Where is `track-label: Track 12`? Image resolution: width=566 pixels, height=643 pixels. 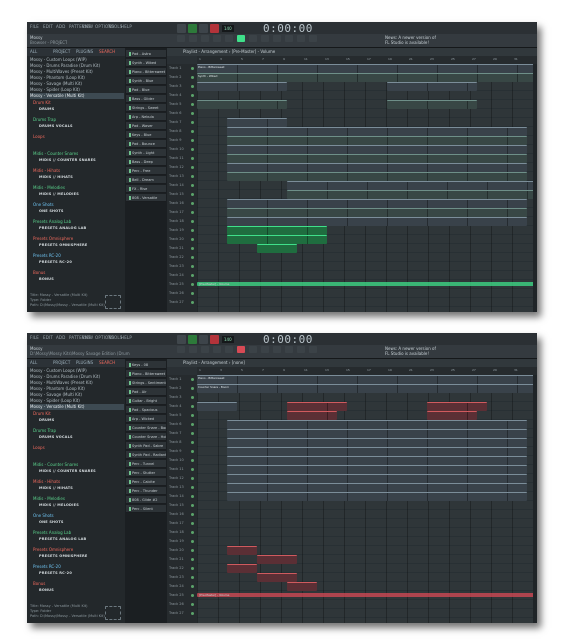 track-label: Track 12 is located at coordinates (179, 167).